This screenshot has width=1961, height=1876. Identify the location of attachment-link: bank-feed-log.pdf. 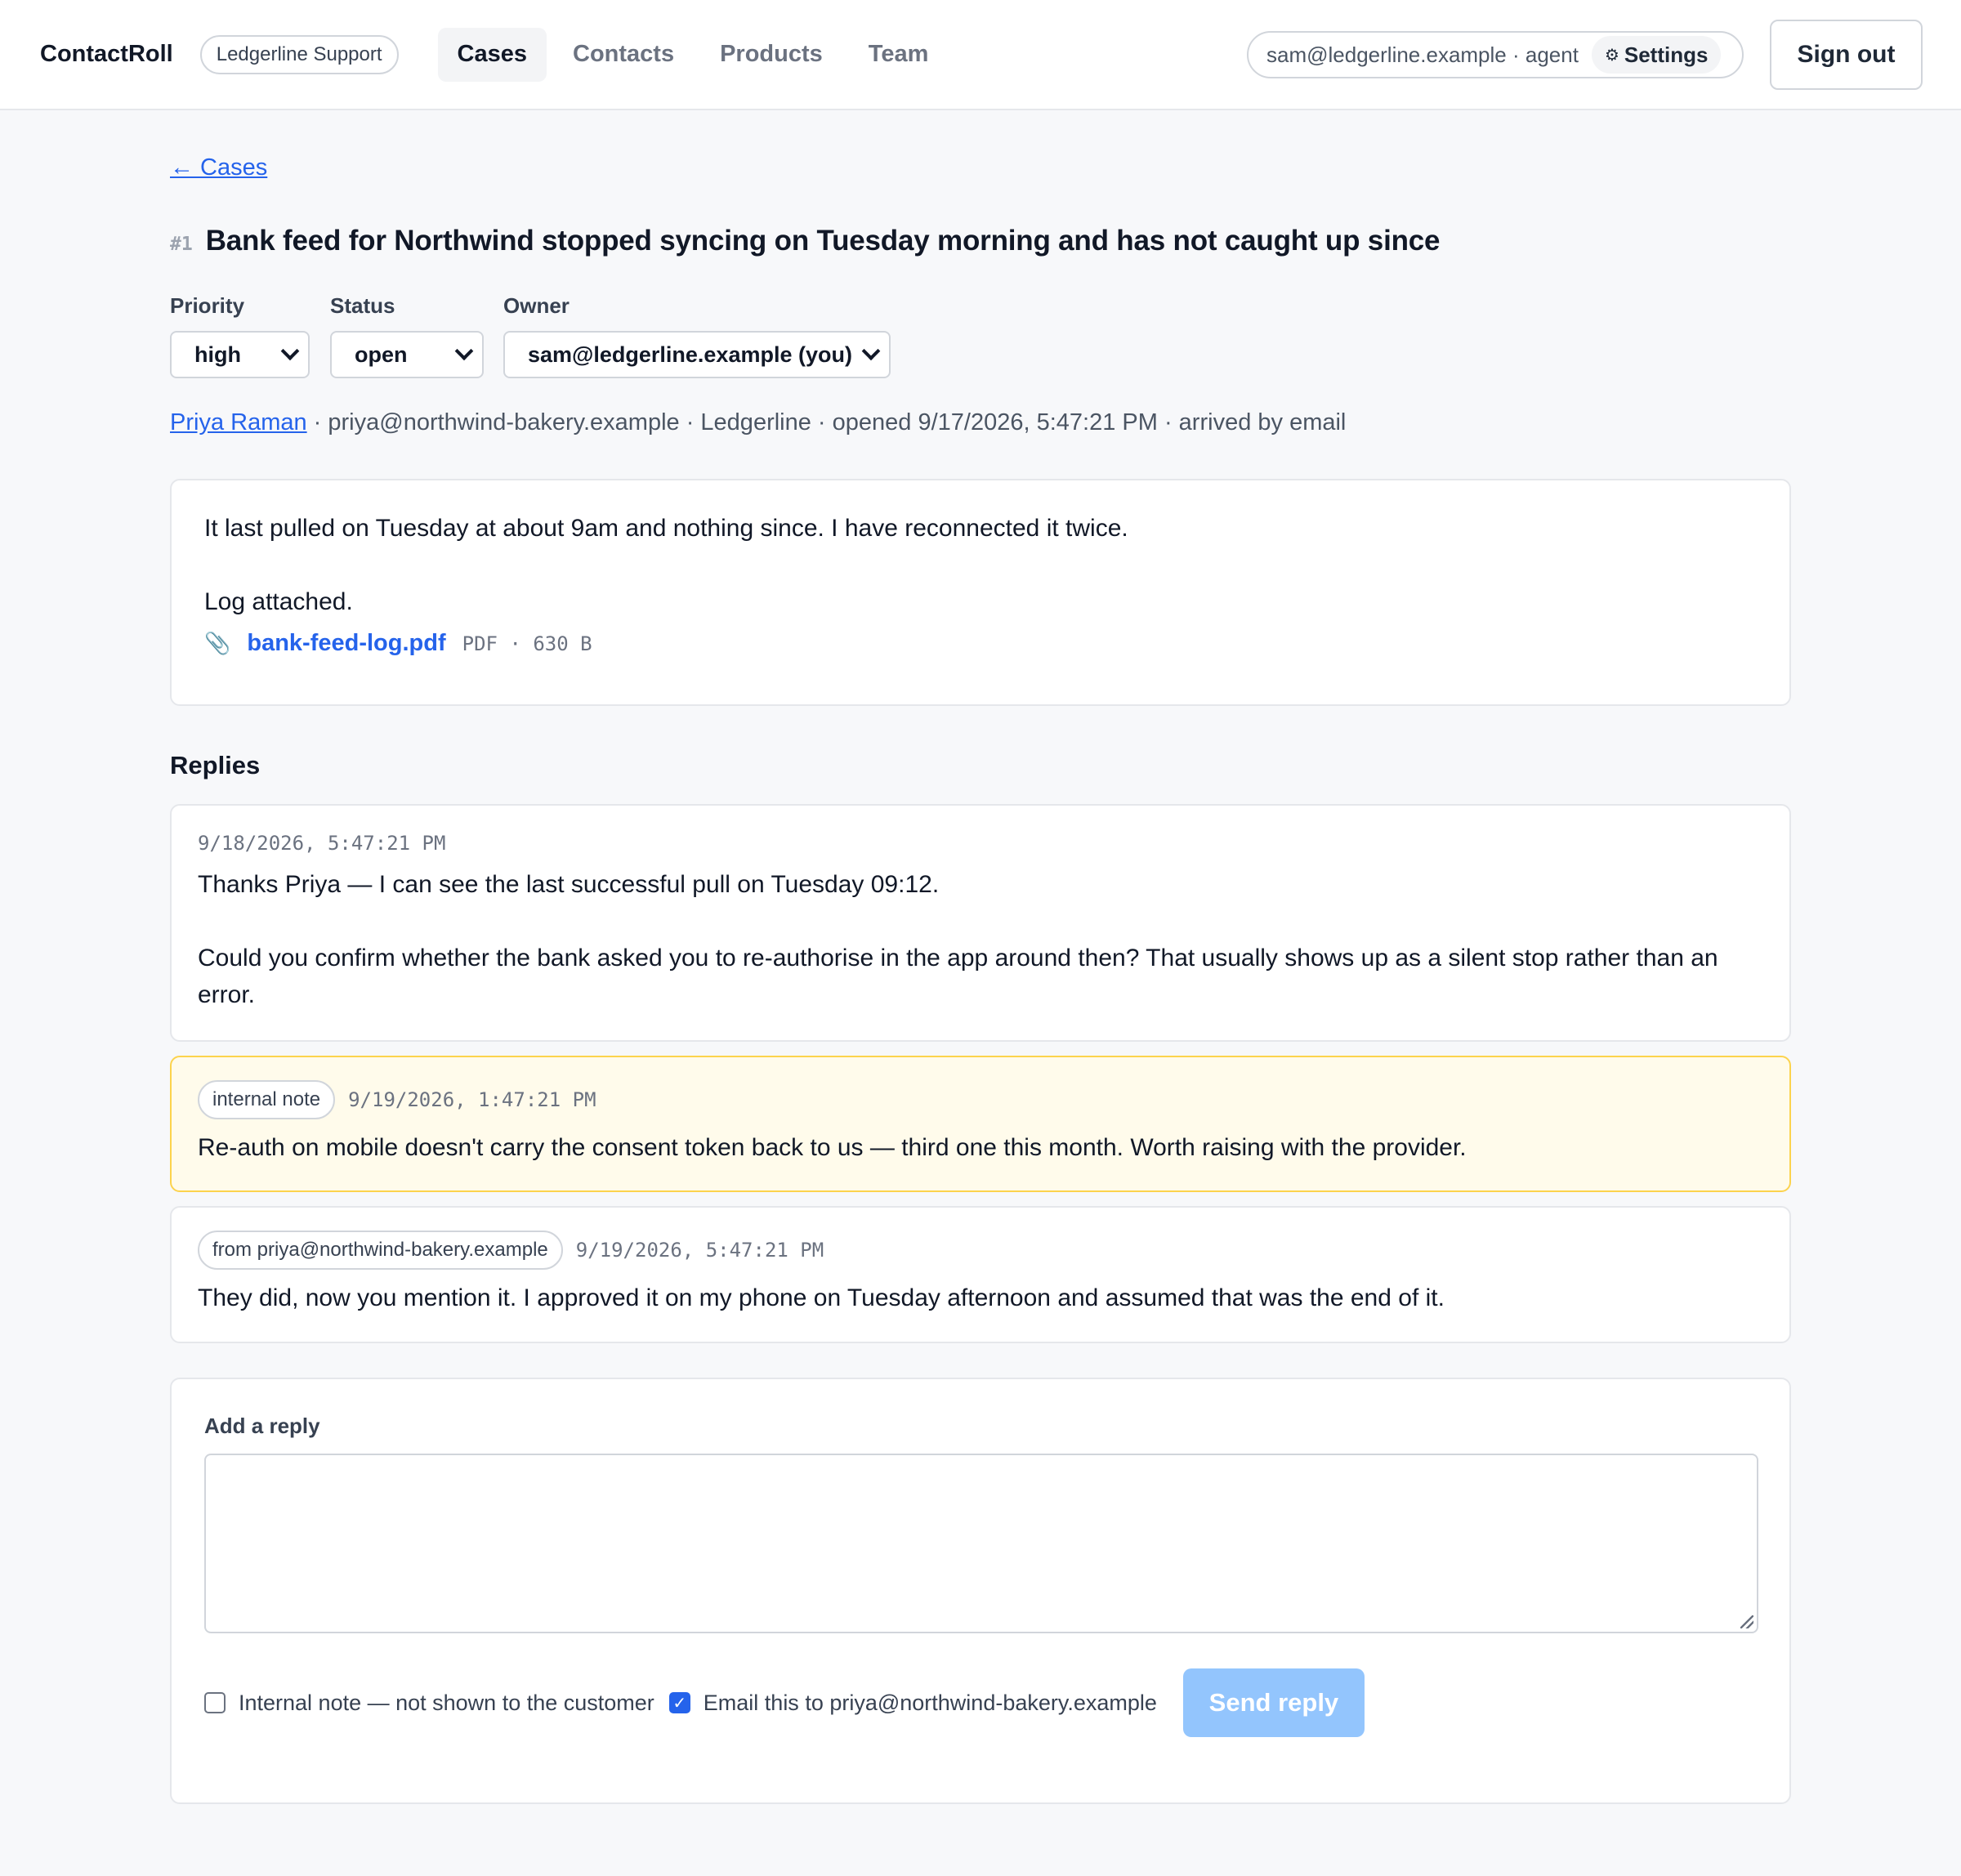
(346, 643).